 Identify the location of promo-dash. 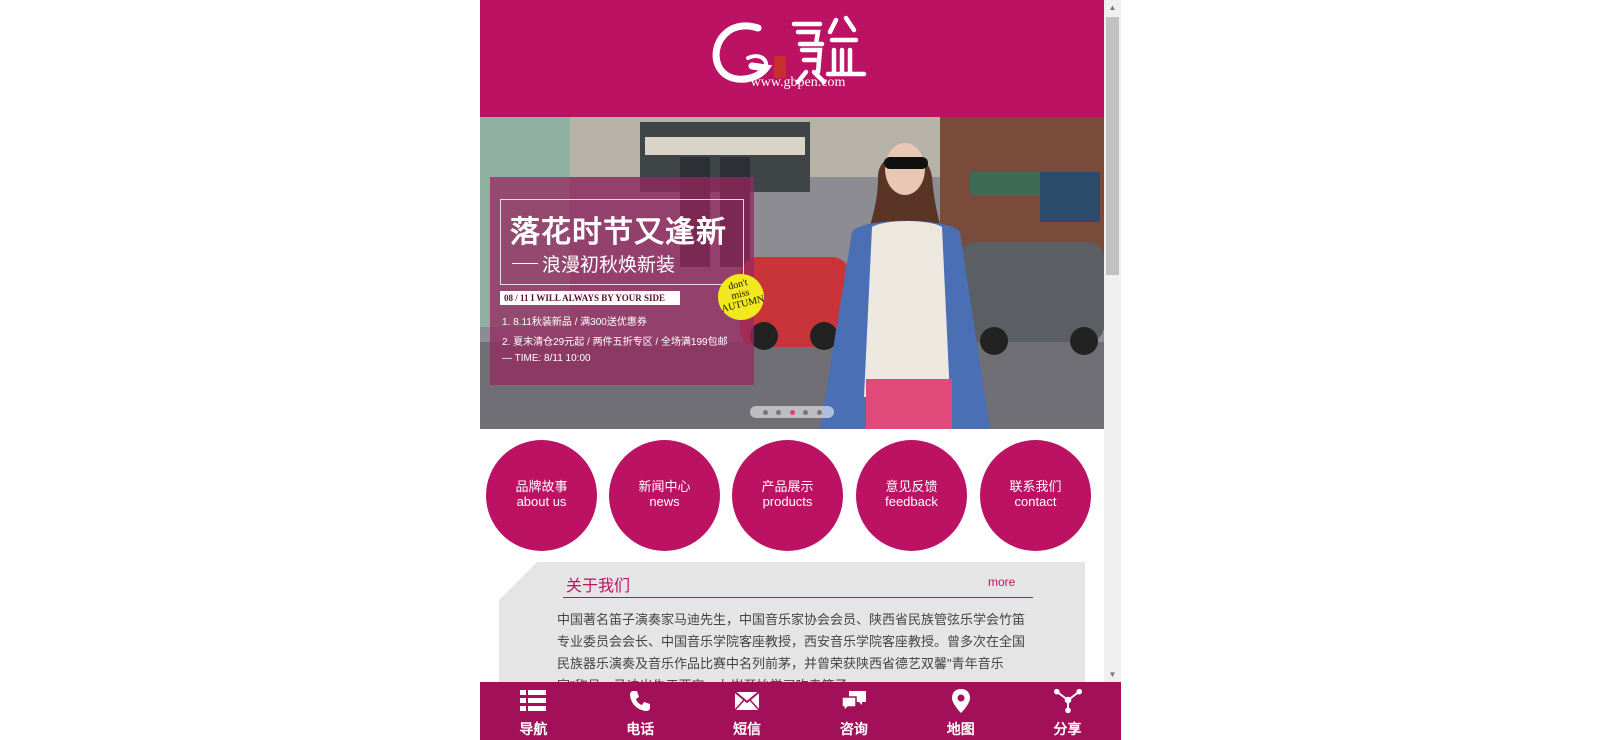
(525, 263).